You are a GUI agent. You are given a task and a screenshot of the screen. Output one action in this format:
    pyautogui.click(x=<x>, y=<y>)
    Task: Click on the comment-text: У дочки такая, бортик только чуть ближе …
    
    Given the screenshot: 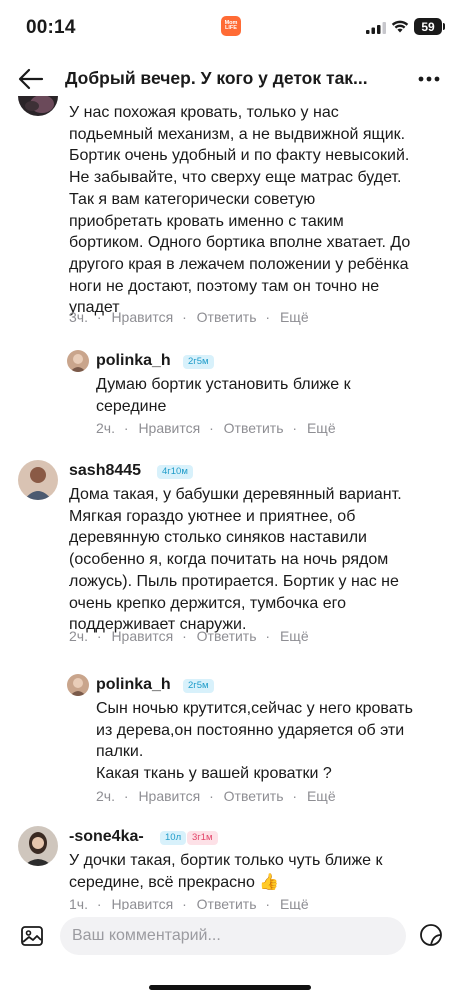 What is the action you would take?
    pyautogui.click(x=225, y=871)
    